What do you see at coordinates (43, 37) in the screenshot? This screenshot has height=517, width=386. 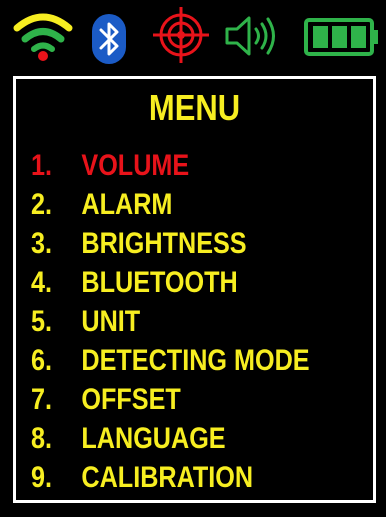 I see `wifi-icon` at bounding box center [43, 37].